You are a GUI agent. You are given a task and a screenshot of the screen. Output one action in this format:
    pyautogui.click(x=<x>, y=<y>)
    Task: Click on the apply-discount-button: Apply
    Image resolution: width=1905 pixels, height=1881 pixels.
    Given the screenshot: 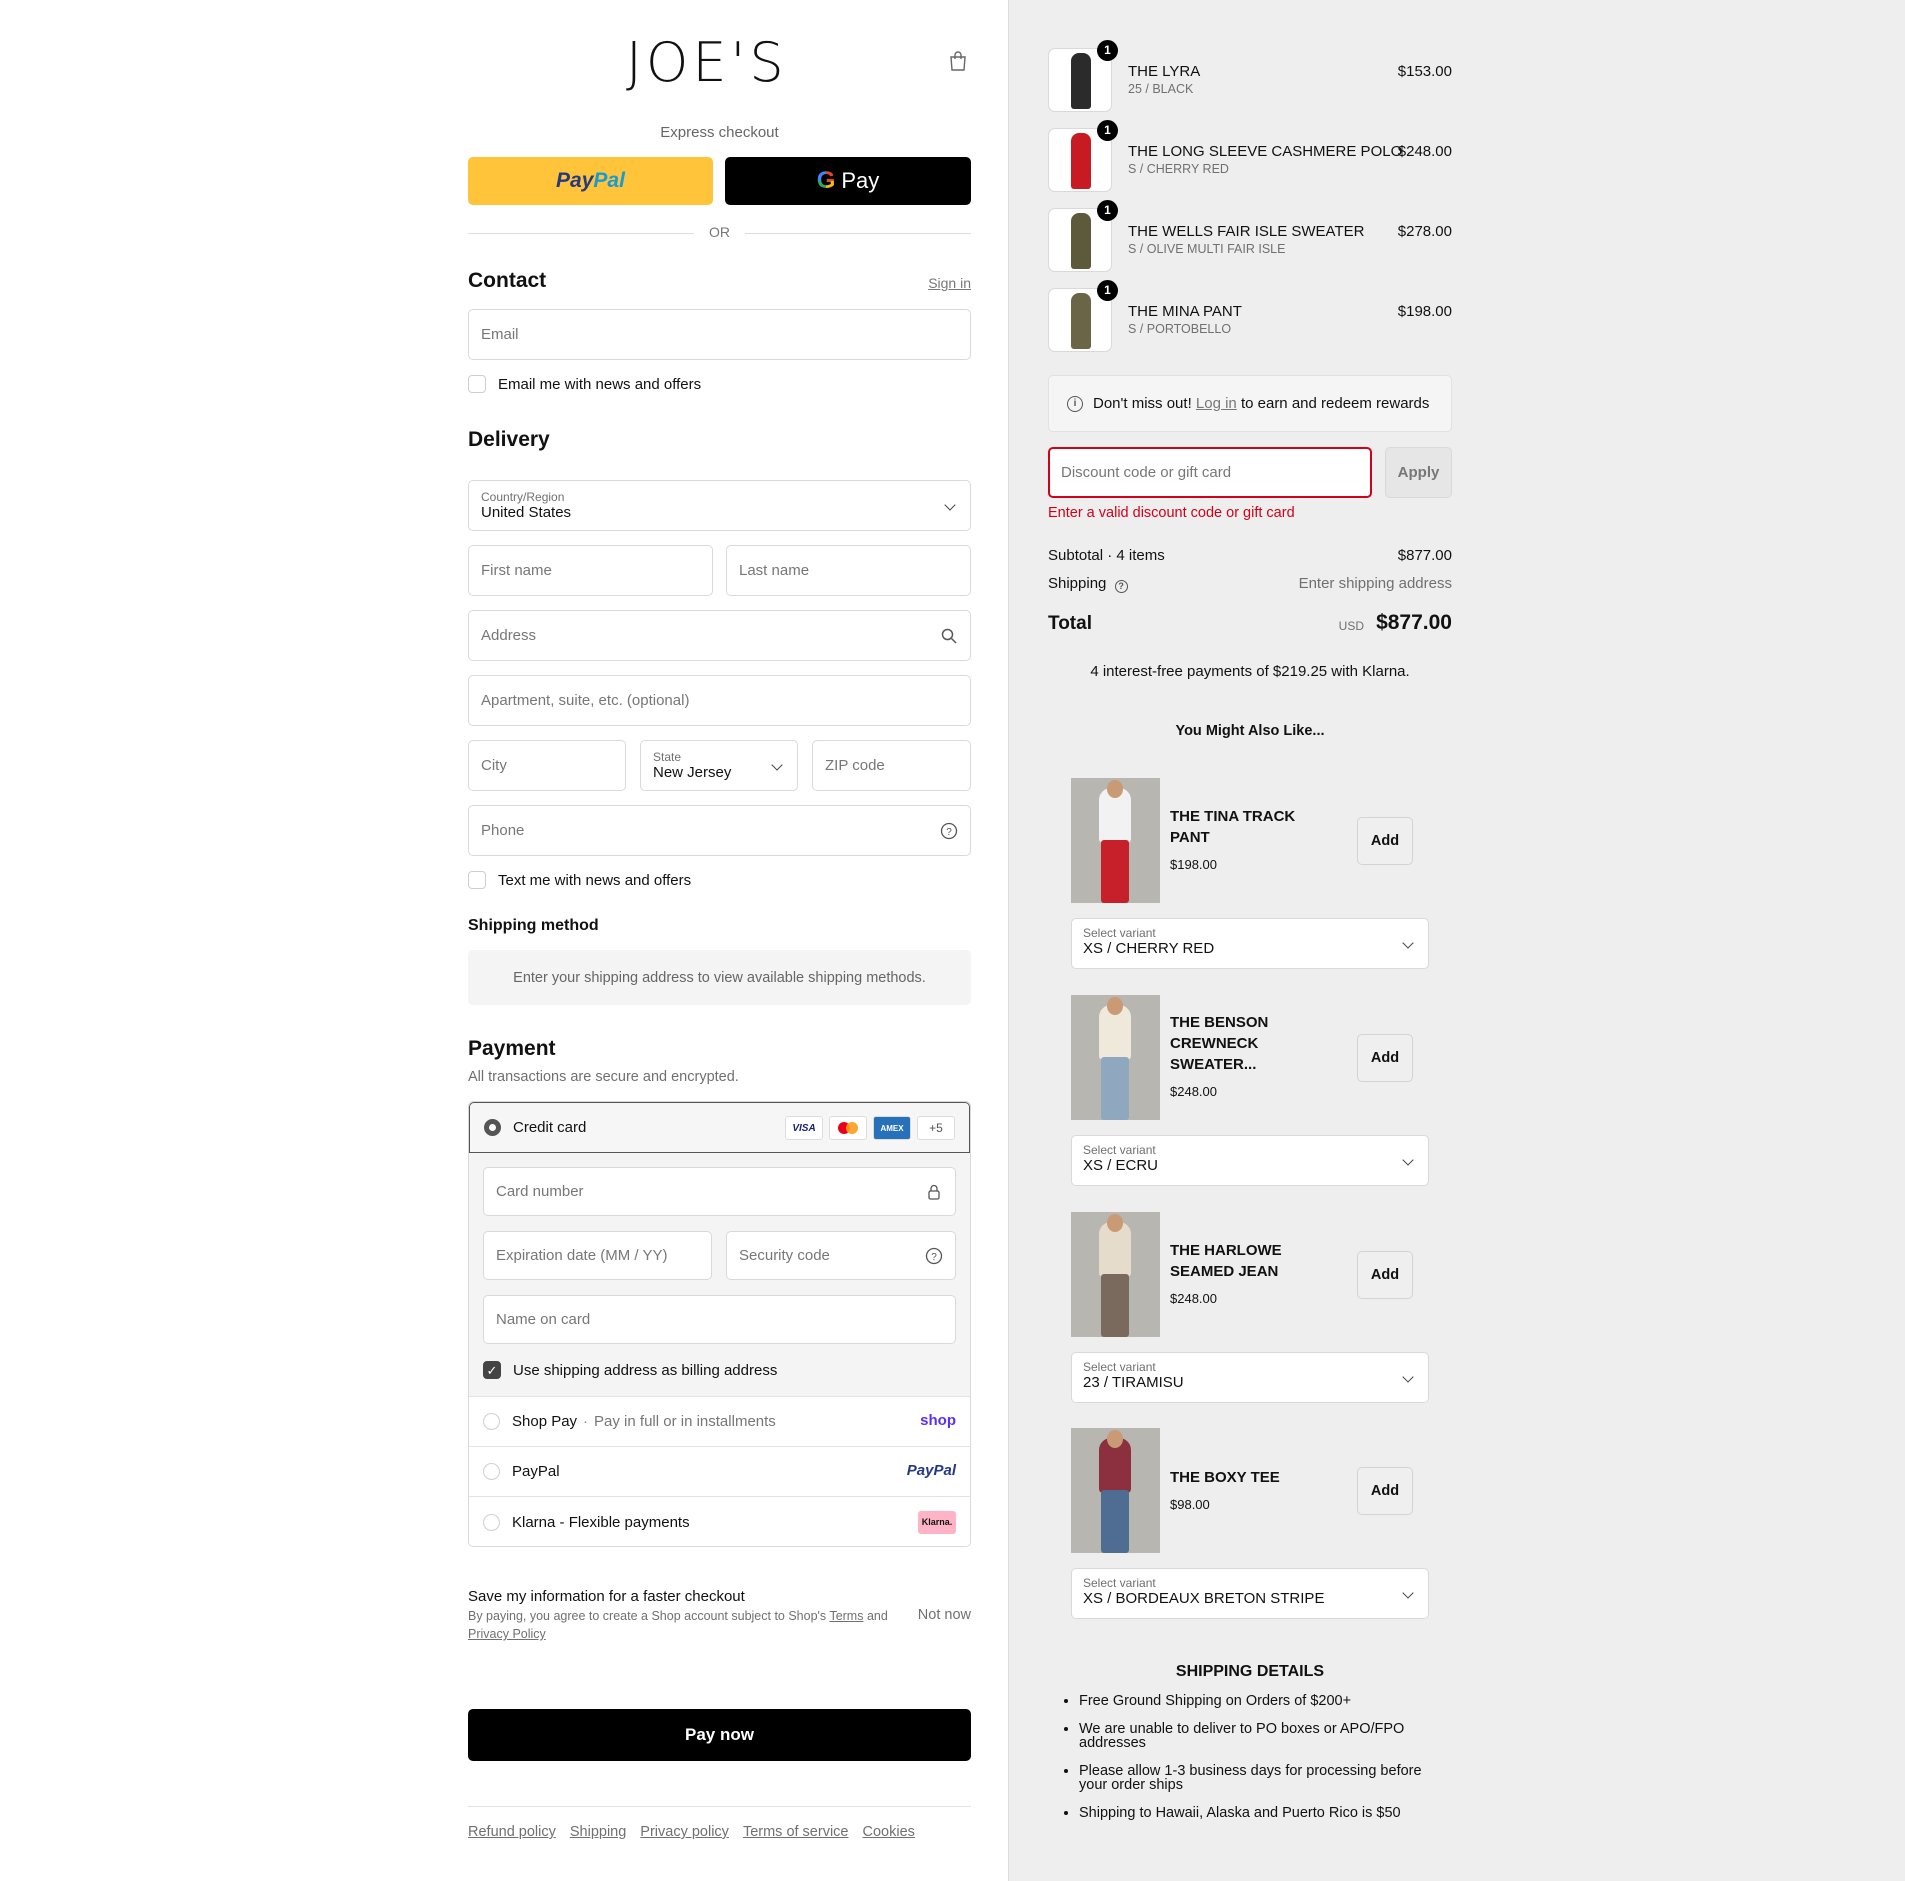 What is the action you would take?
    pyautogui.click(x=1418, y=472)
    